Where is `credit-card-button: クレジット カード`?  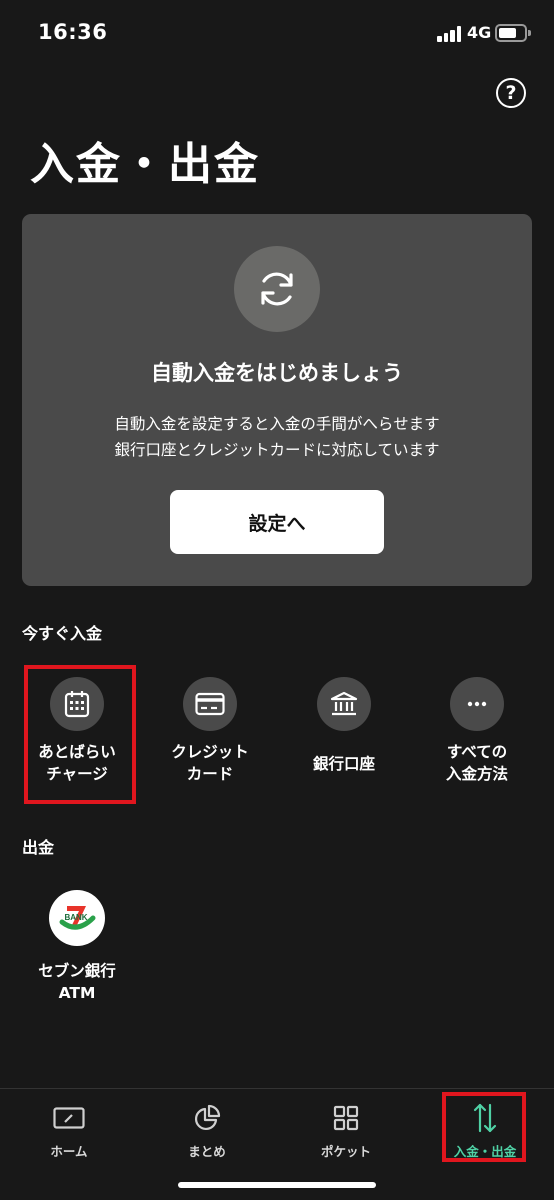
credit-card-button: クレジット カード is located at coordinates (210, 731).